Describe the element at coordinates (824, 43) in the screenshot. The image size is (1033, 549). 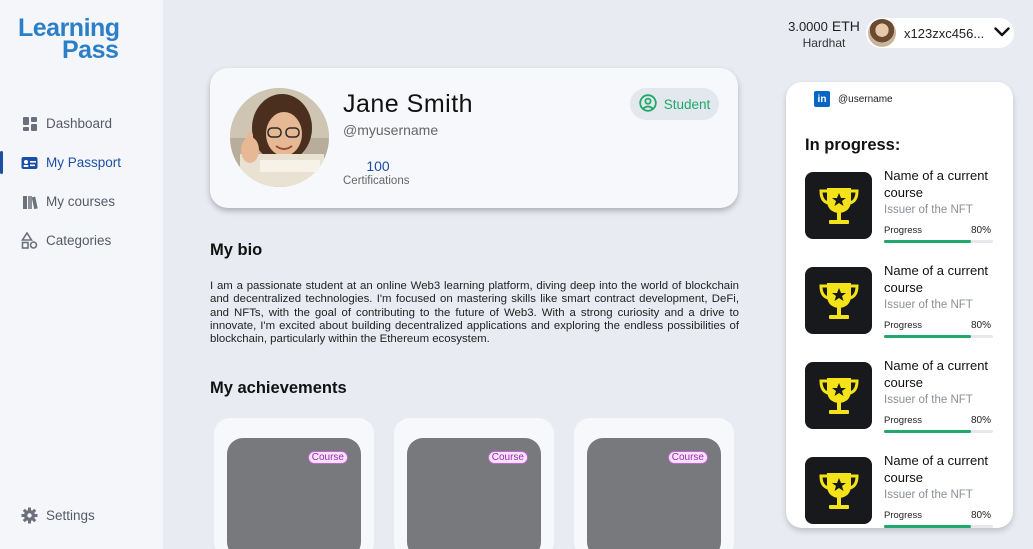
I see `network-name: Hardhat` at that location.